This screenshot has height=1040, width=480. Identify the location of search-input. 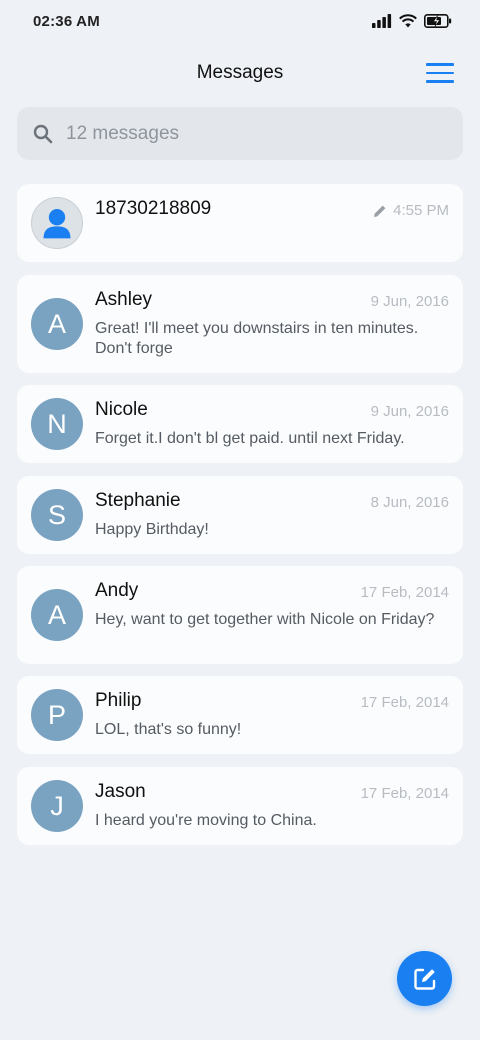
(246, 133).